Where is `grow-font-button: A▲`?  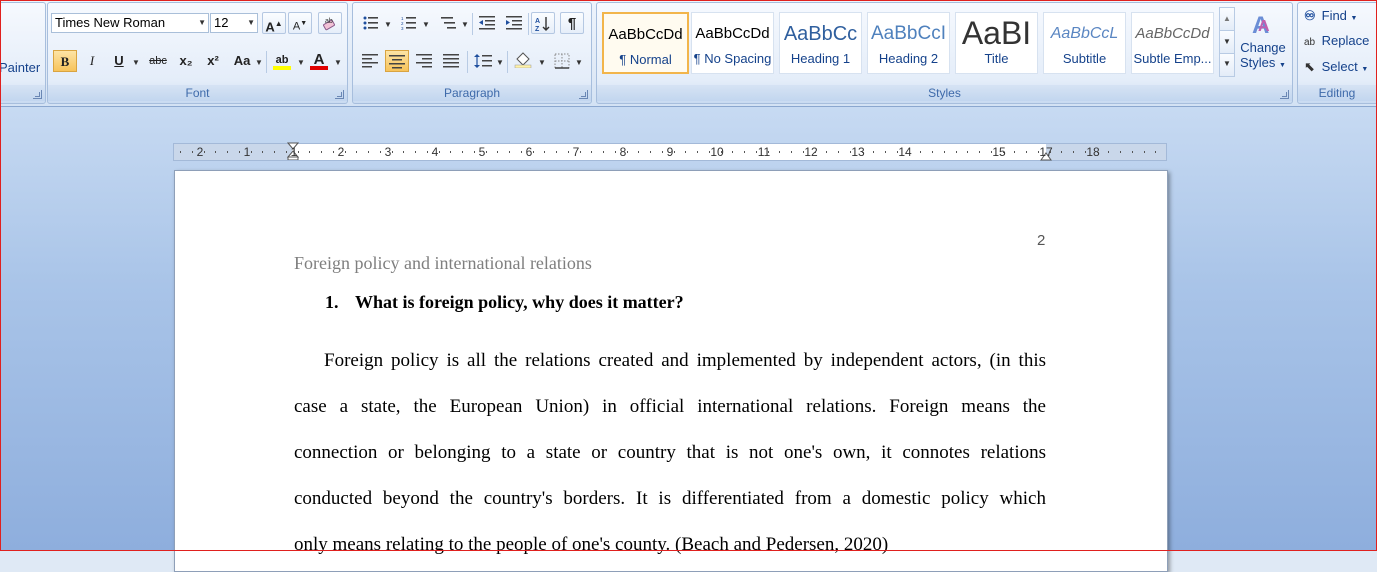 grow-font-button: A▲ is located at coordinates (274, 23).